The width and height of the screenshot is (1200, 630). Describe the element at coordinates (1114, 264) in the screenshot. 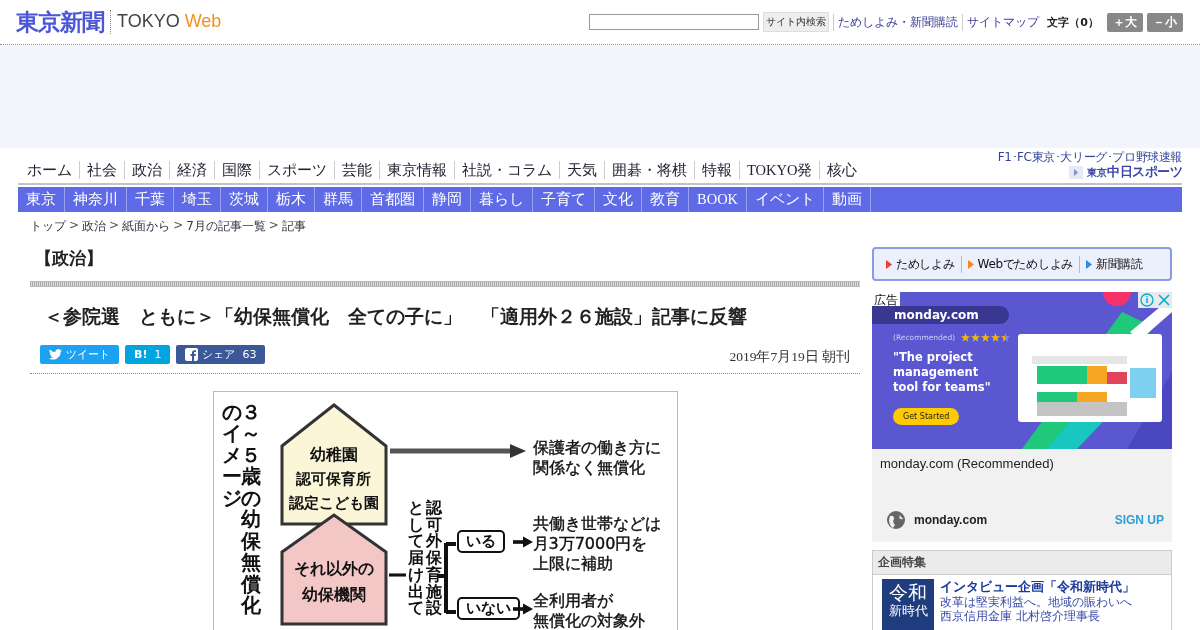

I see `subscription-link: 新聞購読` at that location.